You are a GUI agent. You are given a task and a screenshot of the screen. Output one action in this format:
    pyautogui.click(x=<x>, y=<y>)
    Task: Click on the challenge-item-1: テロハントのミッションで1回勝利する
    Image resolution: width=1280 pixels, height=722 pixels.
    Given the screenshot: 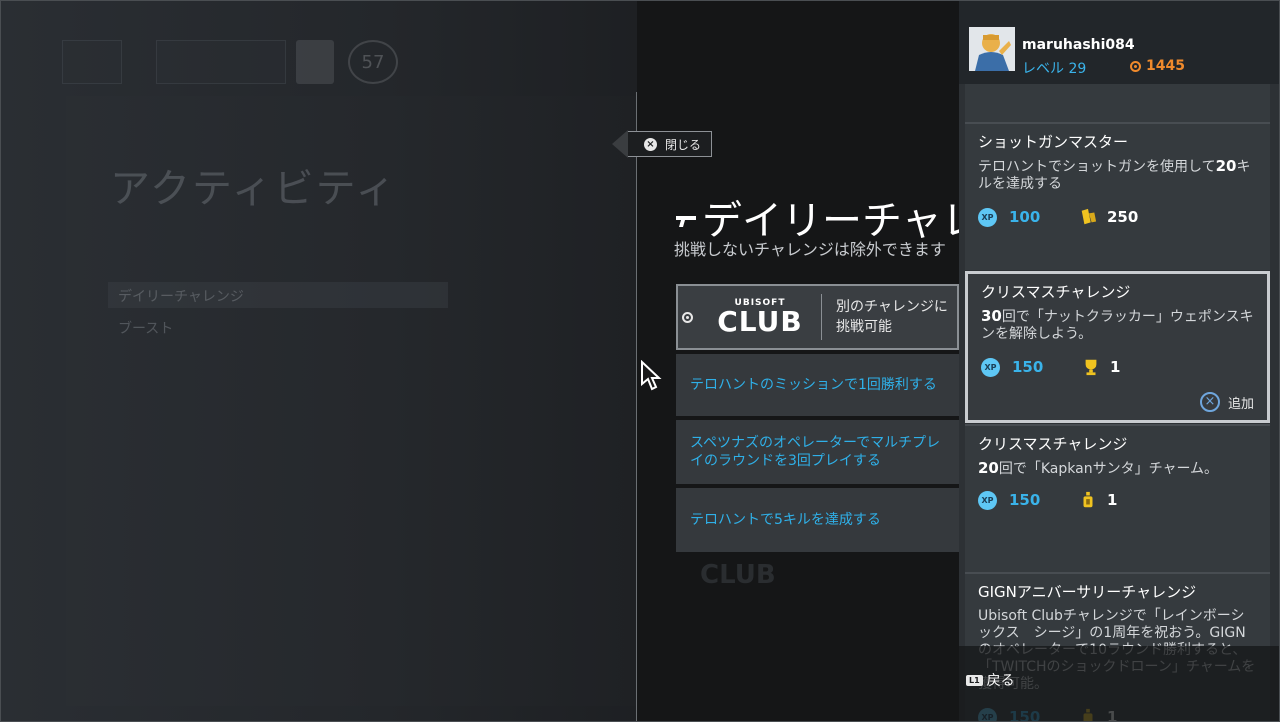 What is the action you would take?
    pyautogui.click(x=817, y=385)
    